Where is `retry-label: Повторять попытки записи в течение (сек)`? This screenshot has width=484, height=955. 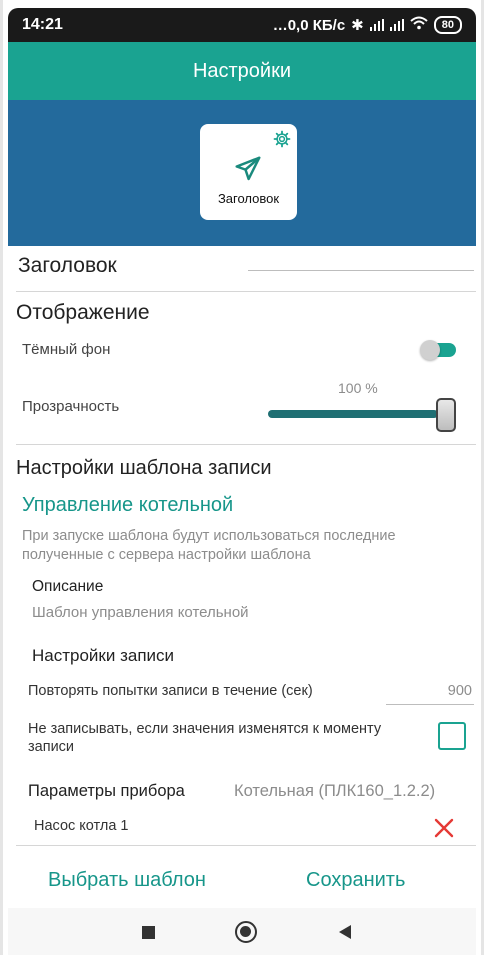 retry-label: Повторять попытки записи в течение (сек) is located at coordinates (170, 691).